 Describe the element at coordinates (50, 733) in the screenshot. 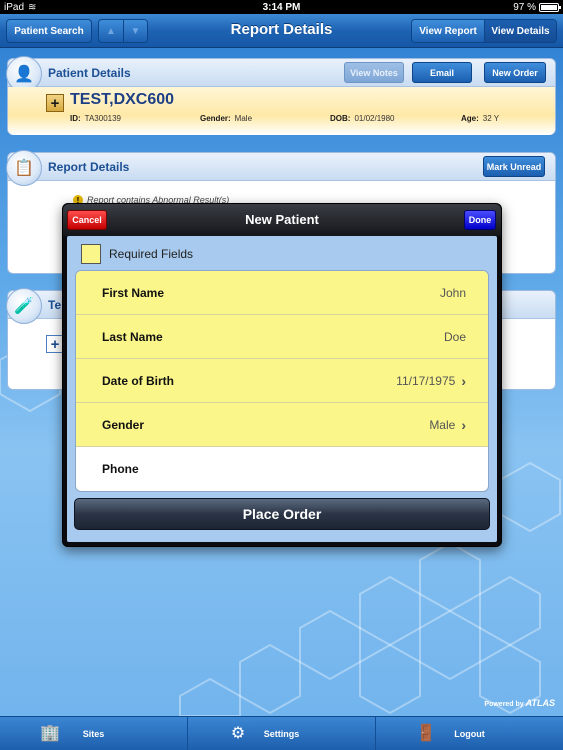

I see `building-icon: 🏢` at that location.